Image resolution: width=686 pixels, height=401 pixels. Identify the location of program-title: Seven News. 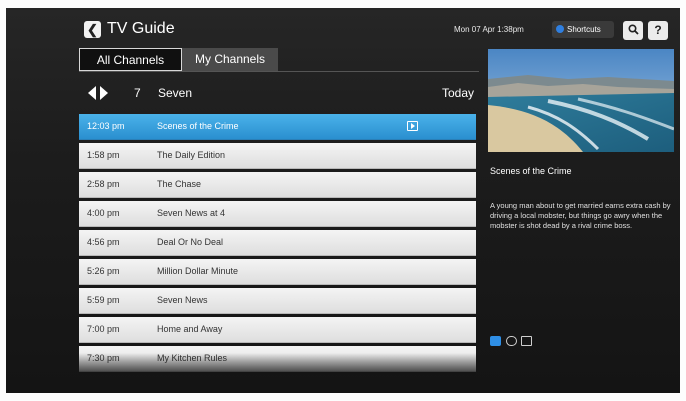
(182, 300).